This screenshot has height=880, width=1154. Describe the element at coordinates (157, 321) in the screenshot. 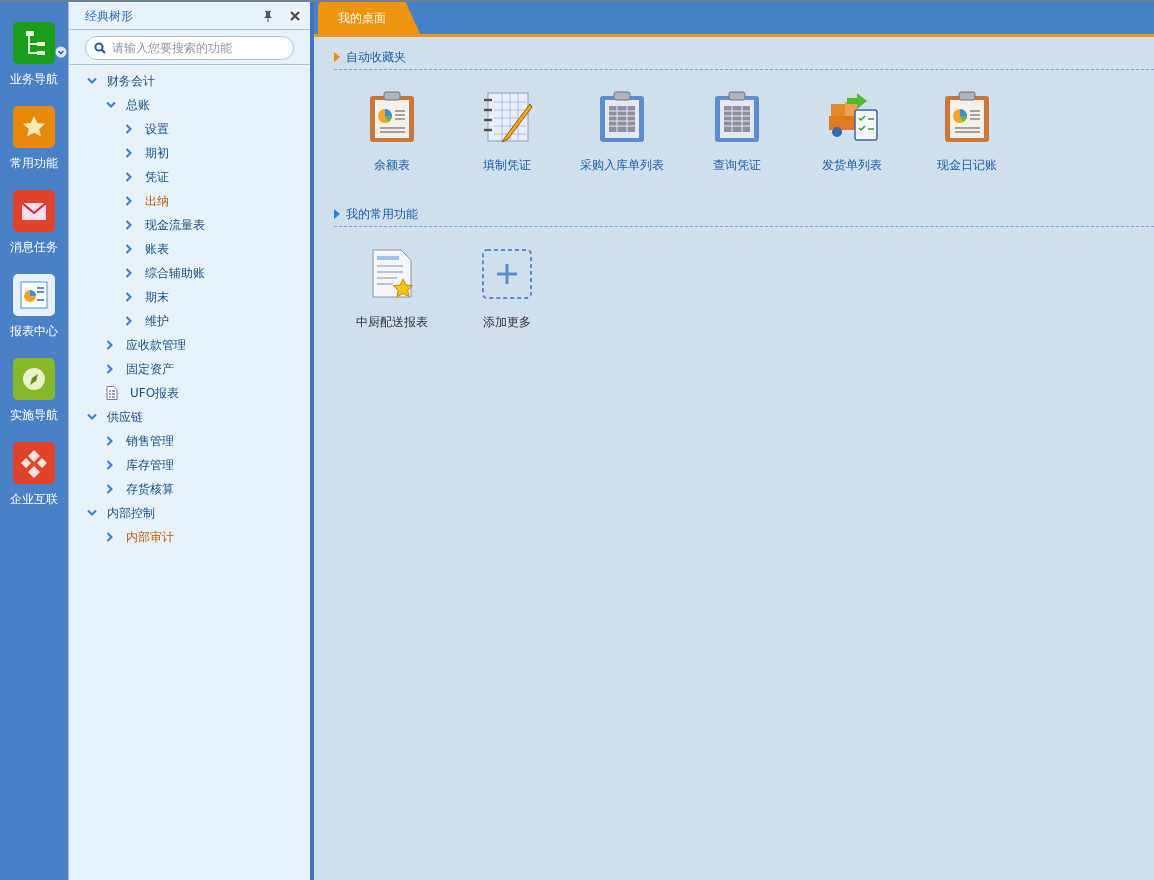

I see `tree-item: 维护` at that location.